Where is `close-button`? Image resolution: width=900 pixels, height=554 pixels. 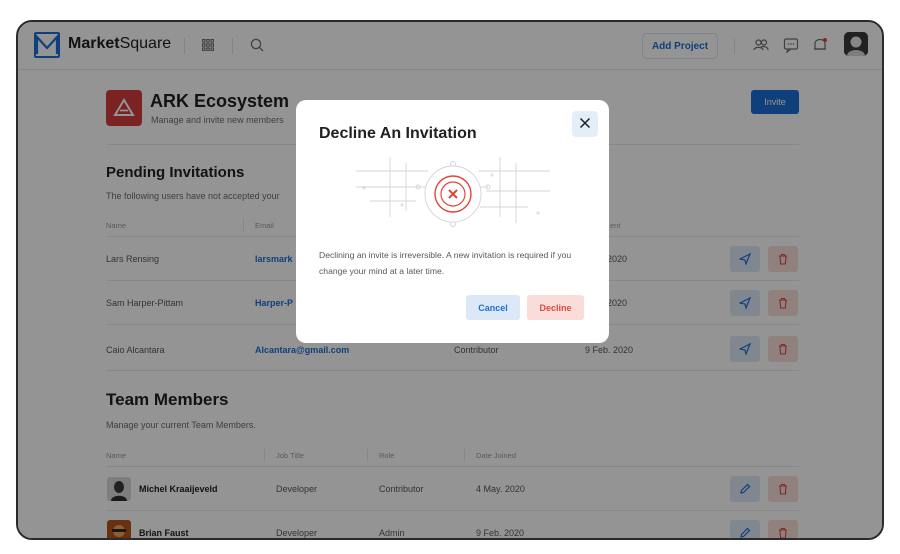
close-button is located at coordinates (585, 124).